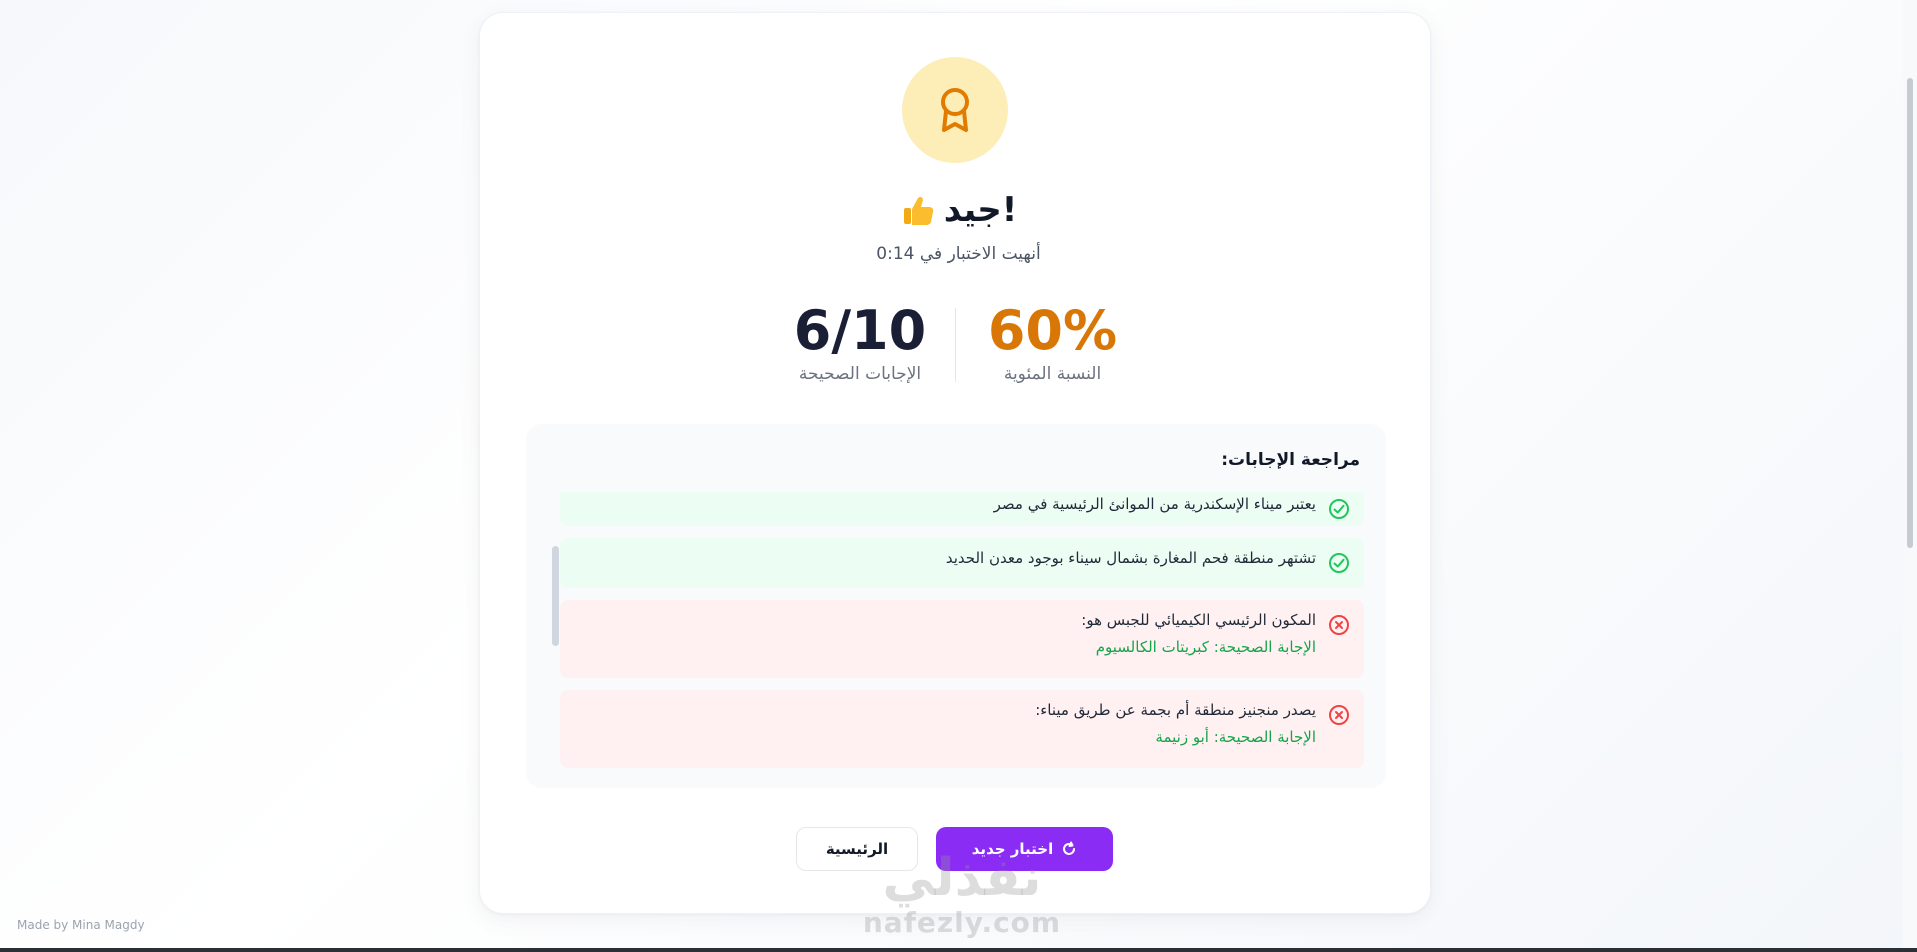  What do you see at coordinates (1235, 737) in the screenshot?
I see `correct-answer: الإجابة الصحيحة: أبو زنيمة` at bounding box center [1235, 737].